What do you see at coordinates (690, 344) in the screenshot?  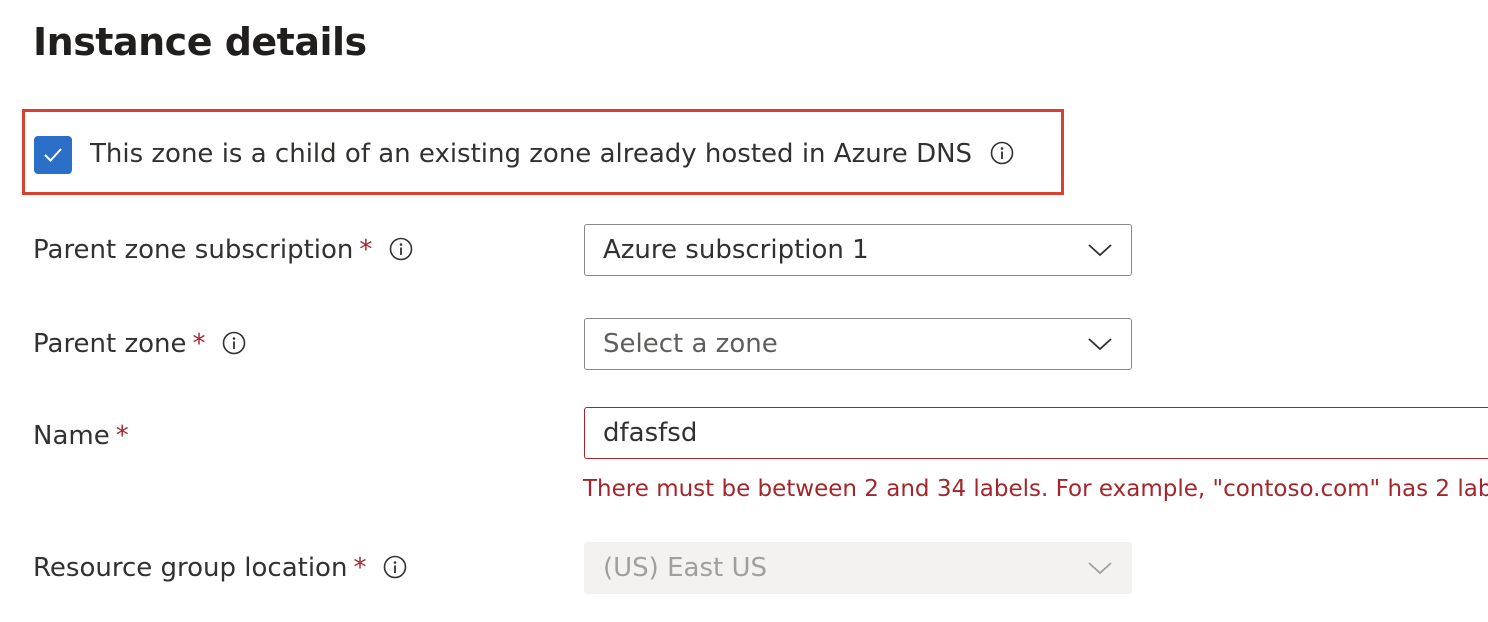 I see `parent-zone-placeholder: Select a zone` at bounding box center [690, 344].